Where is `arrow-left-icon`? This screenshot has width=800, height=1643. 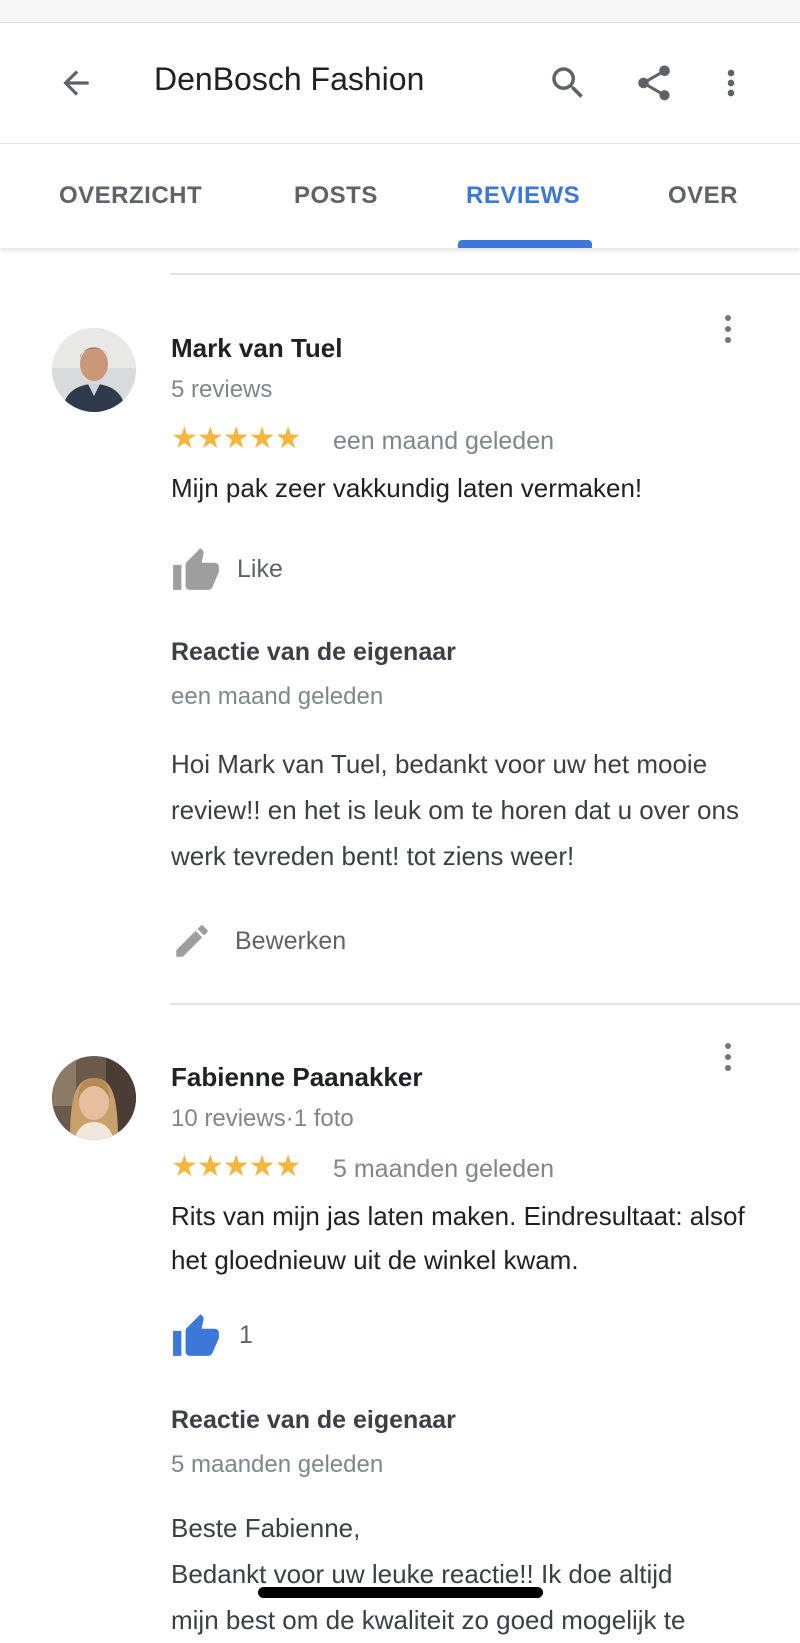 arrow-left-icon is located at coordinates (76, 83).